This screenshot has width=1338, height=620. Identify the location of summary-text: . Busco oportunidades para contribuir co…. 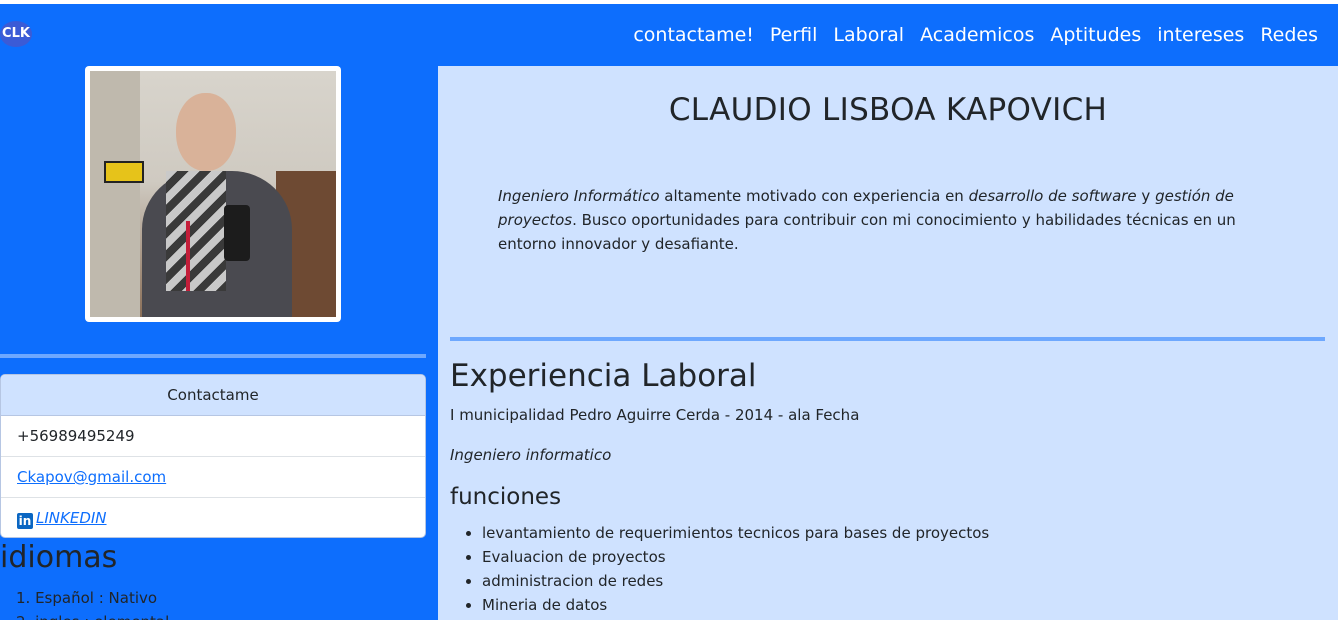
(867, 232).